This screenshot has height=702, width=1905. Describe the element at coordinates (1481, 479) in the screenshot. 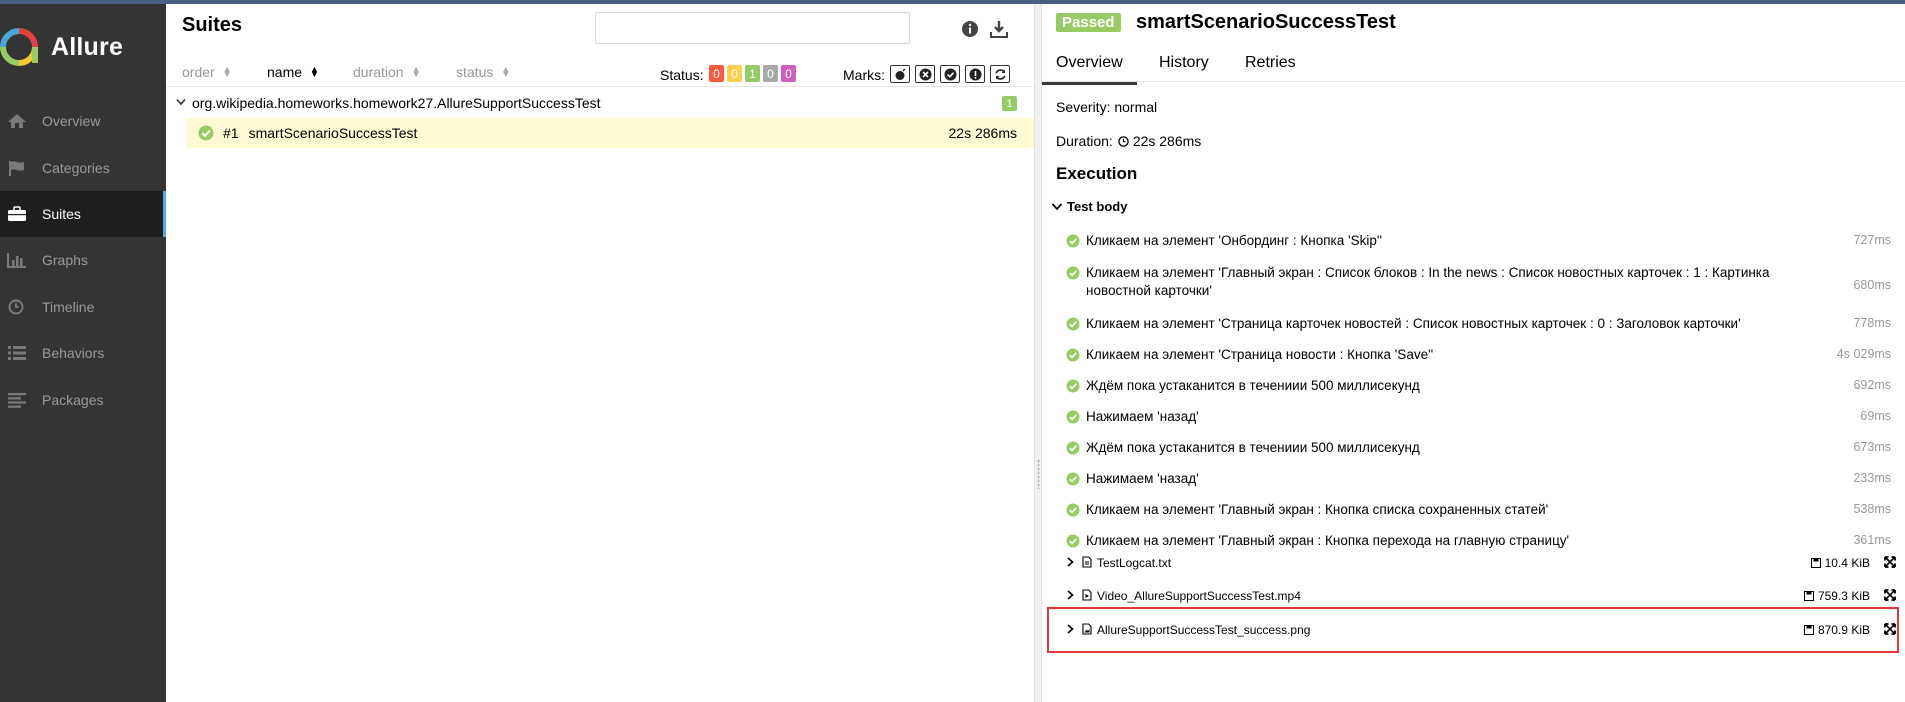

I see `step-row: Нажимаем 'назад' 233ms` at that location.